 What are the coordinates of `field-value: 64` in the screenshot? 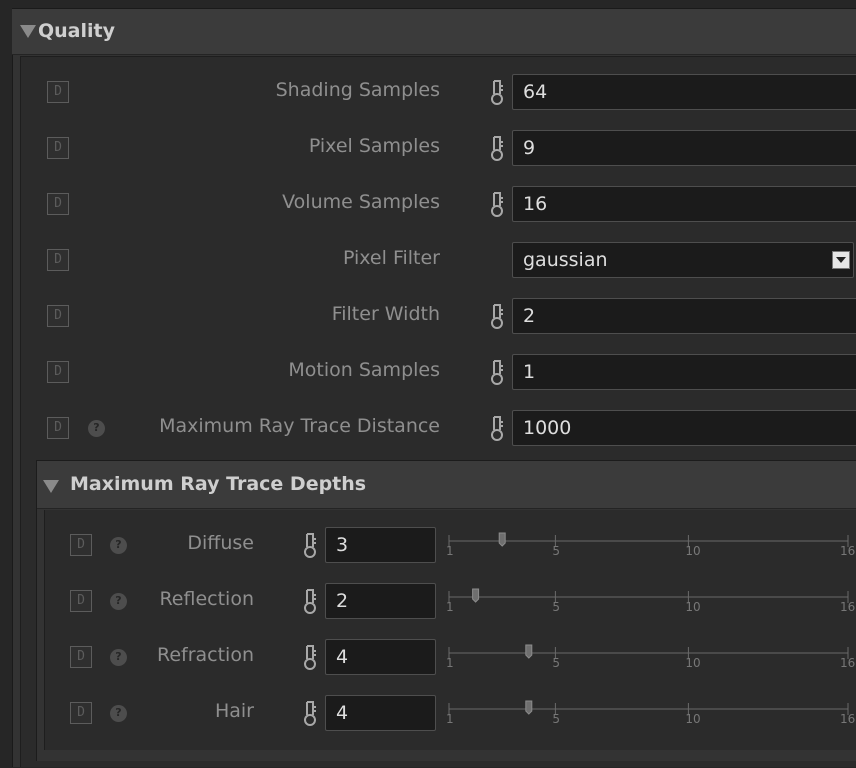 It's located at (535, 92).